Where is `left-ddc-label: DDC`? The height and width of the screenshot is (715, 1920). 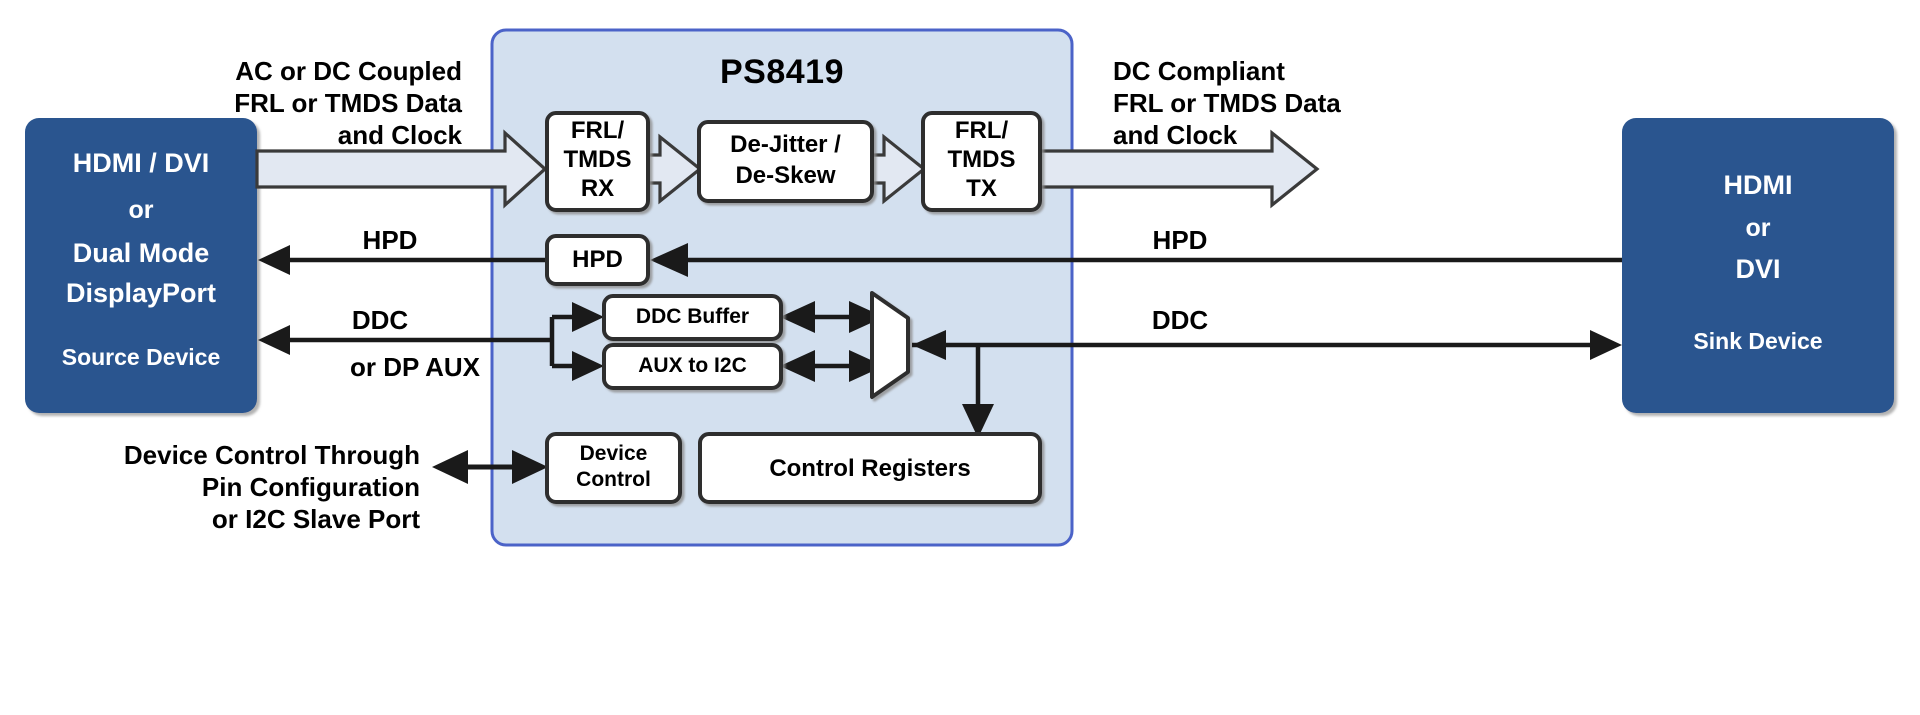 left-ddc-label: DDC is located at coordinates (380, 320).